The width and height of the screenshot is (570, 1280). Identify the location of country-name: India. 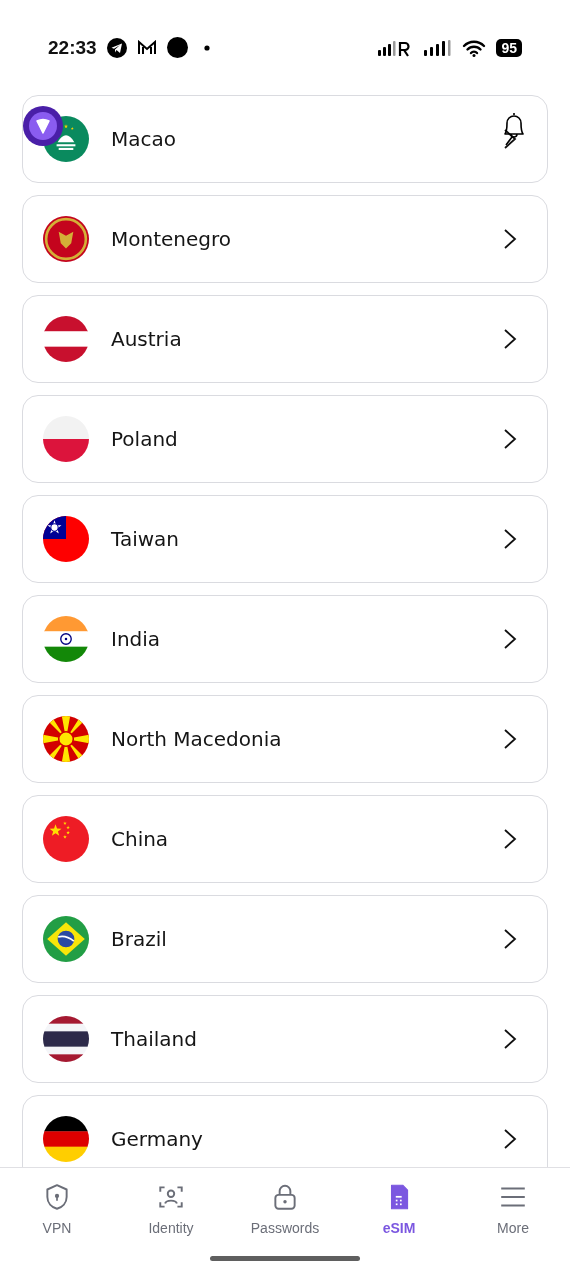
(136, 639).